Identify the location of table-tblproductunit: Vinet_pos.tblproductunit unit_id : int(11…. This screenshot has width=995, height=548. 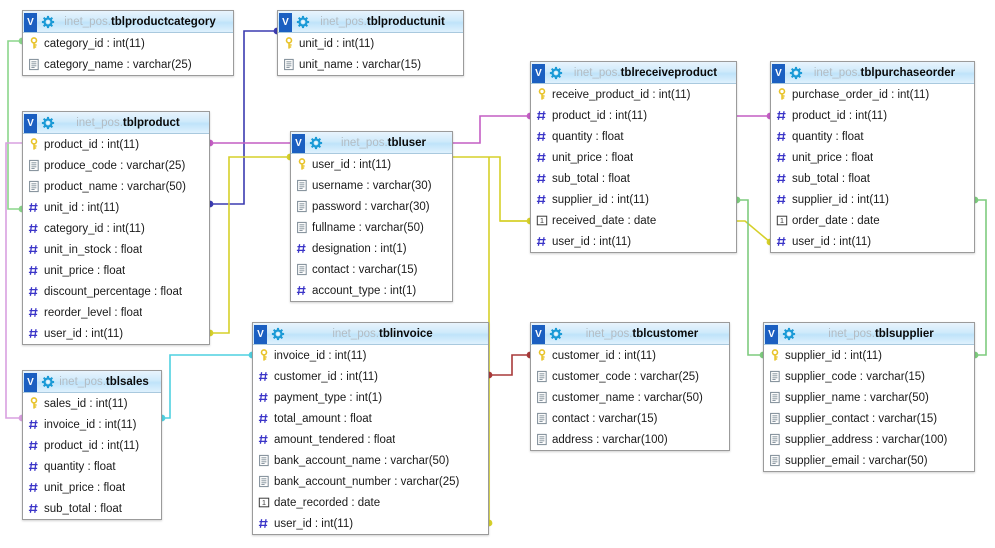
(370, 43).